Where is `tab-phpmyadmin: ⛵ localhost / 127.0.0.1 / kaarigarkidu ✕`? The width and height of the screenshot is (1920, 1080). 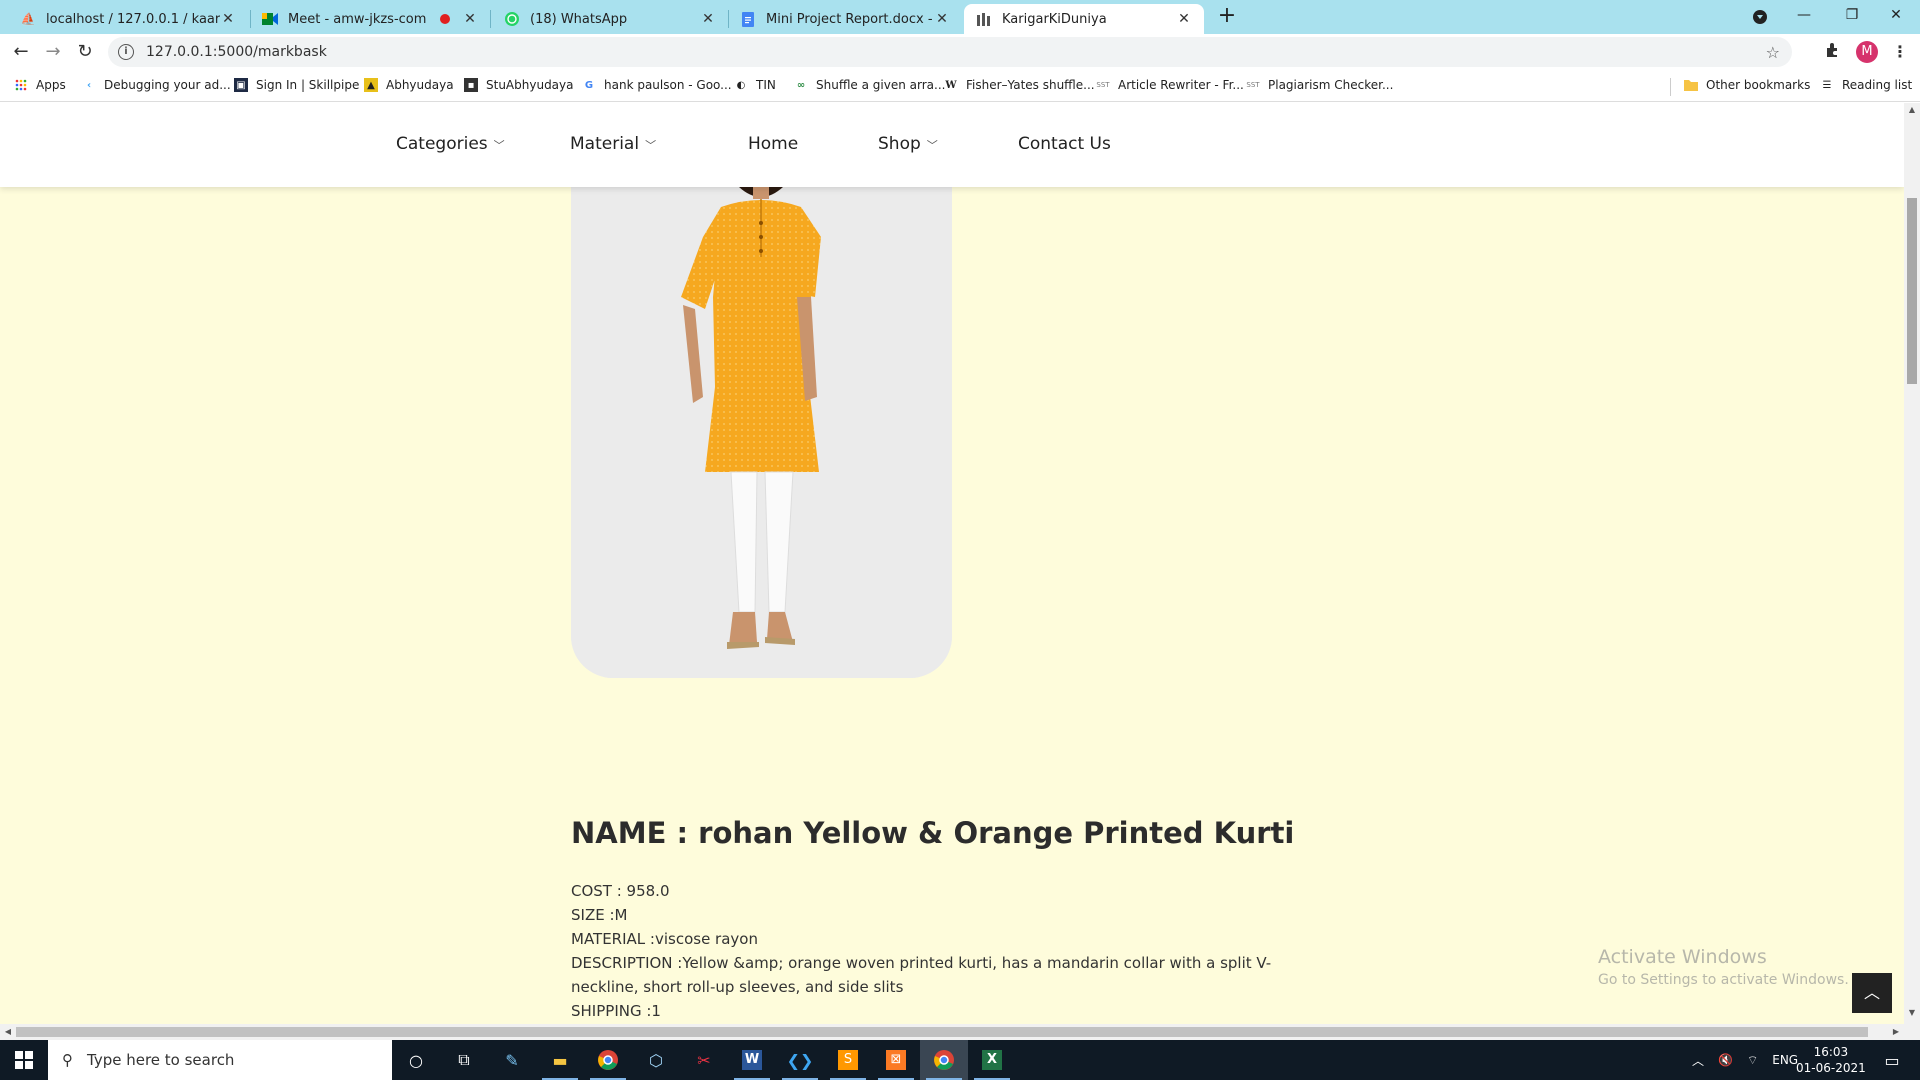 tab-phpmyadmin: ⛵ localhost / 127.0.0.1 / kaarigarkidu ✕ is located at coordinates (128, 19).